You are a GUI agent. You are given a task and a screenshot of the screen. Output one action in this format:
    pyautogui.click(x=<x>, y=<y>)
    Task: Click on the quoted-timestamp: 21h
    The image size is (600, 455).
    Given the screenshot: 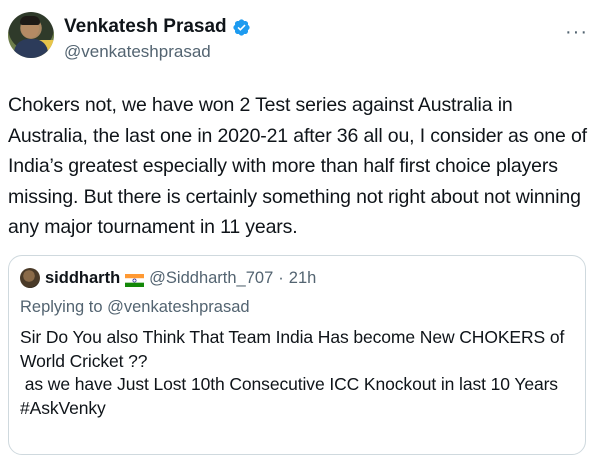 What is the action you would take?
    pyautogui.click(x=303, y=278)
    